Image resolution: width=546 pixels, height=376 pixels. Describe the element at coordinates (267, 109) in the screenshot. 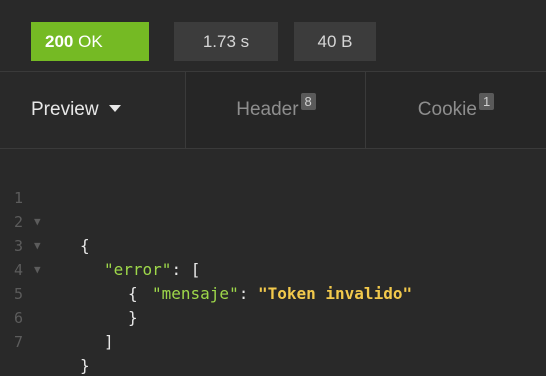

I see `tab-header-label: Header` at that location.